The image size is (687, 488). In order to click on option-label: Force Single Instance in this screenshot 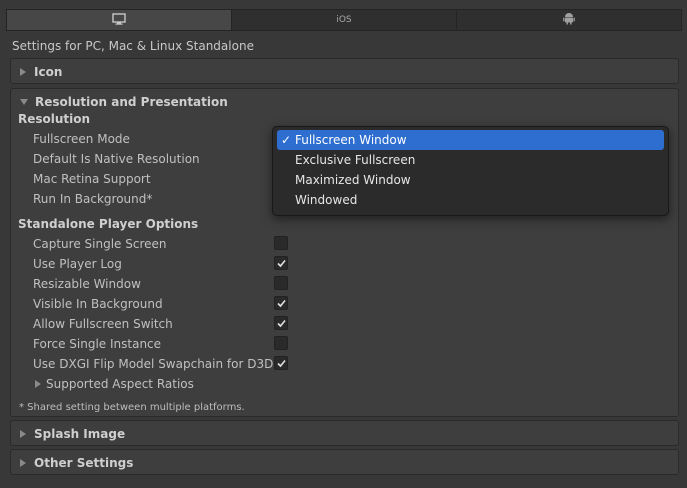, I will do `click(97, 344)`.